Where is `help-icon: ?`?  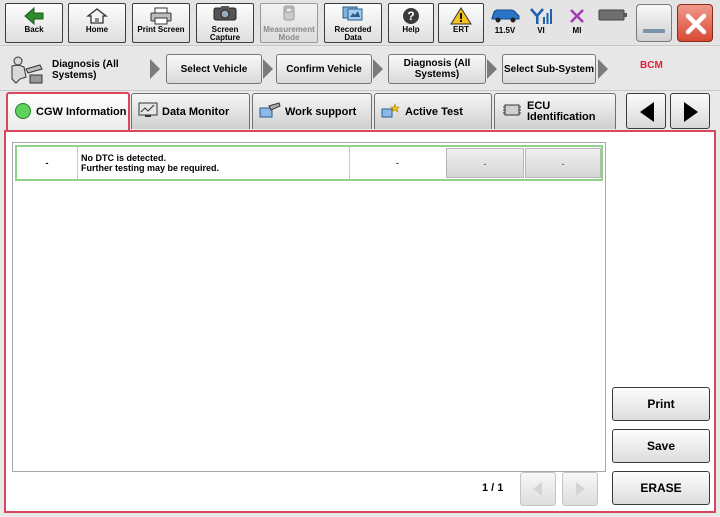 help-icon: ? is located at coordinates (411, 15).